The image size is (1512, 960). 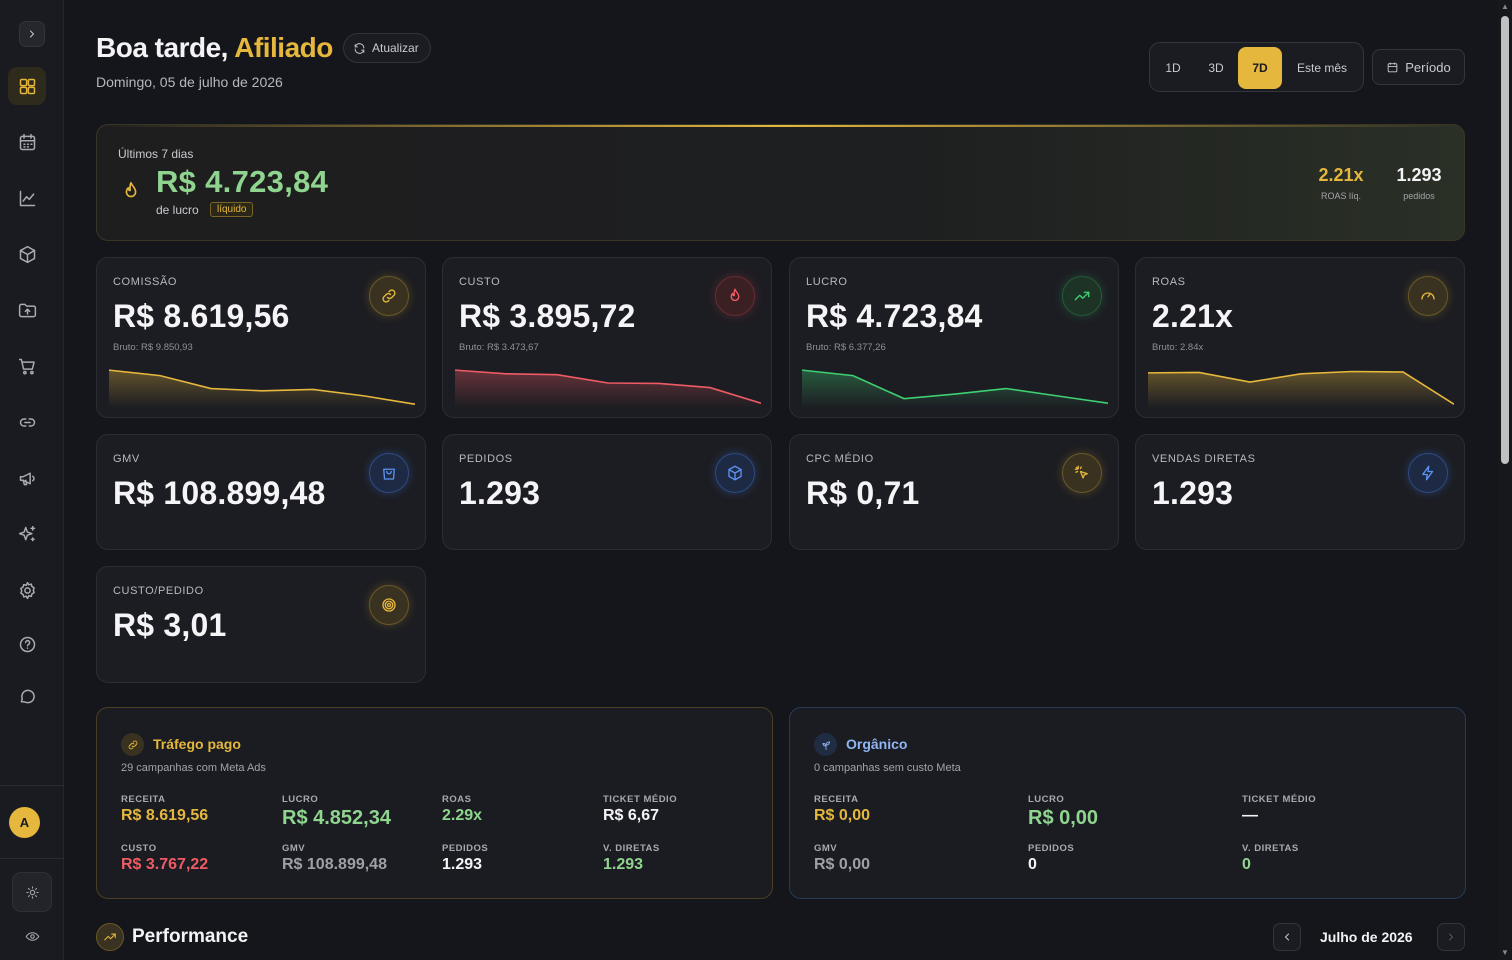 I want to click on visibility-toggle-button, so click(x=32, y=936).